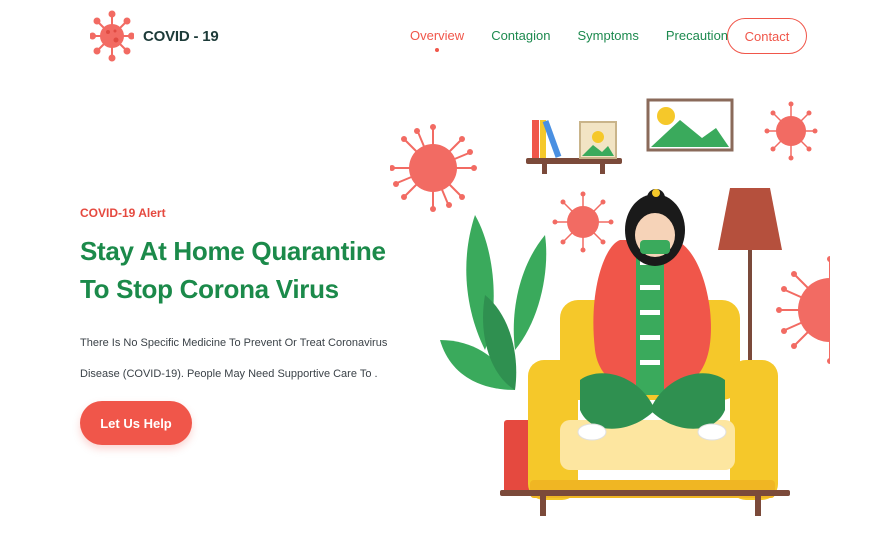 This screenshot has height=552, width=895. Describe the element at coordinates (791, 131) in the screenshot. I see `virus-icon-top-right` at that location.